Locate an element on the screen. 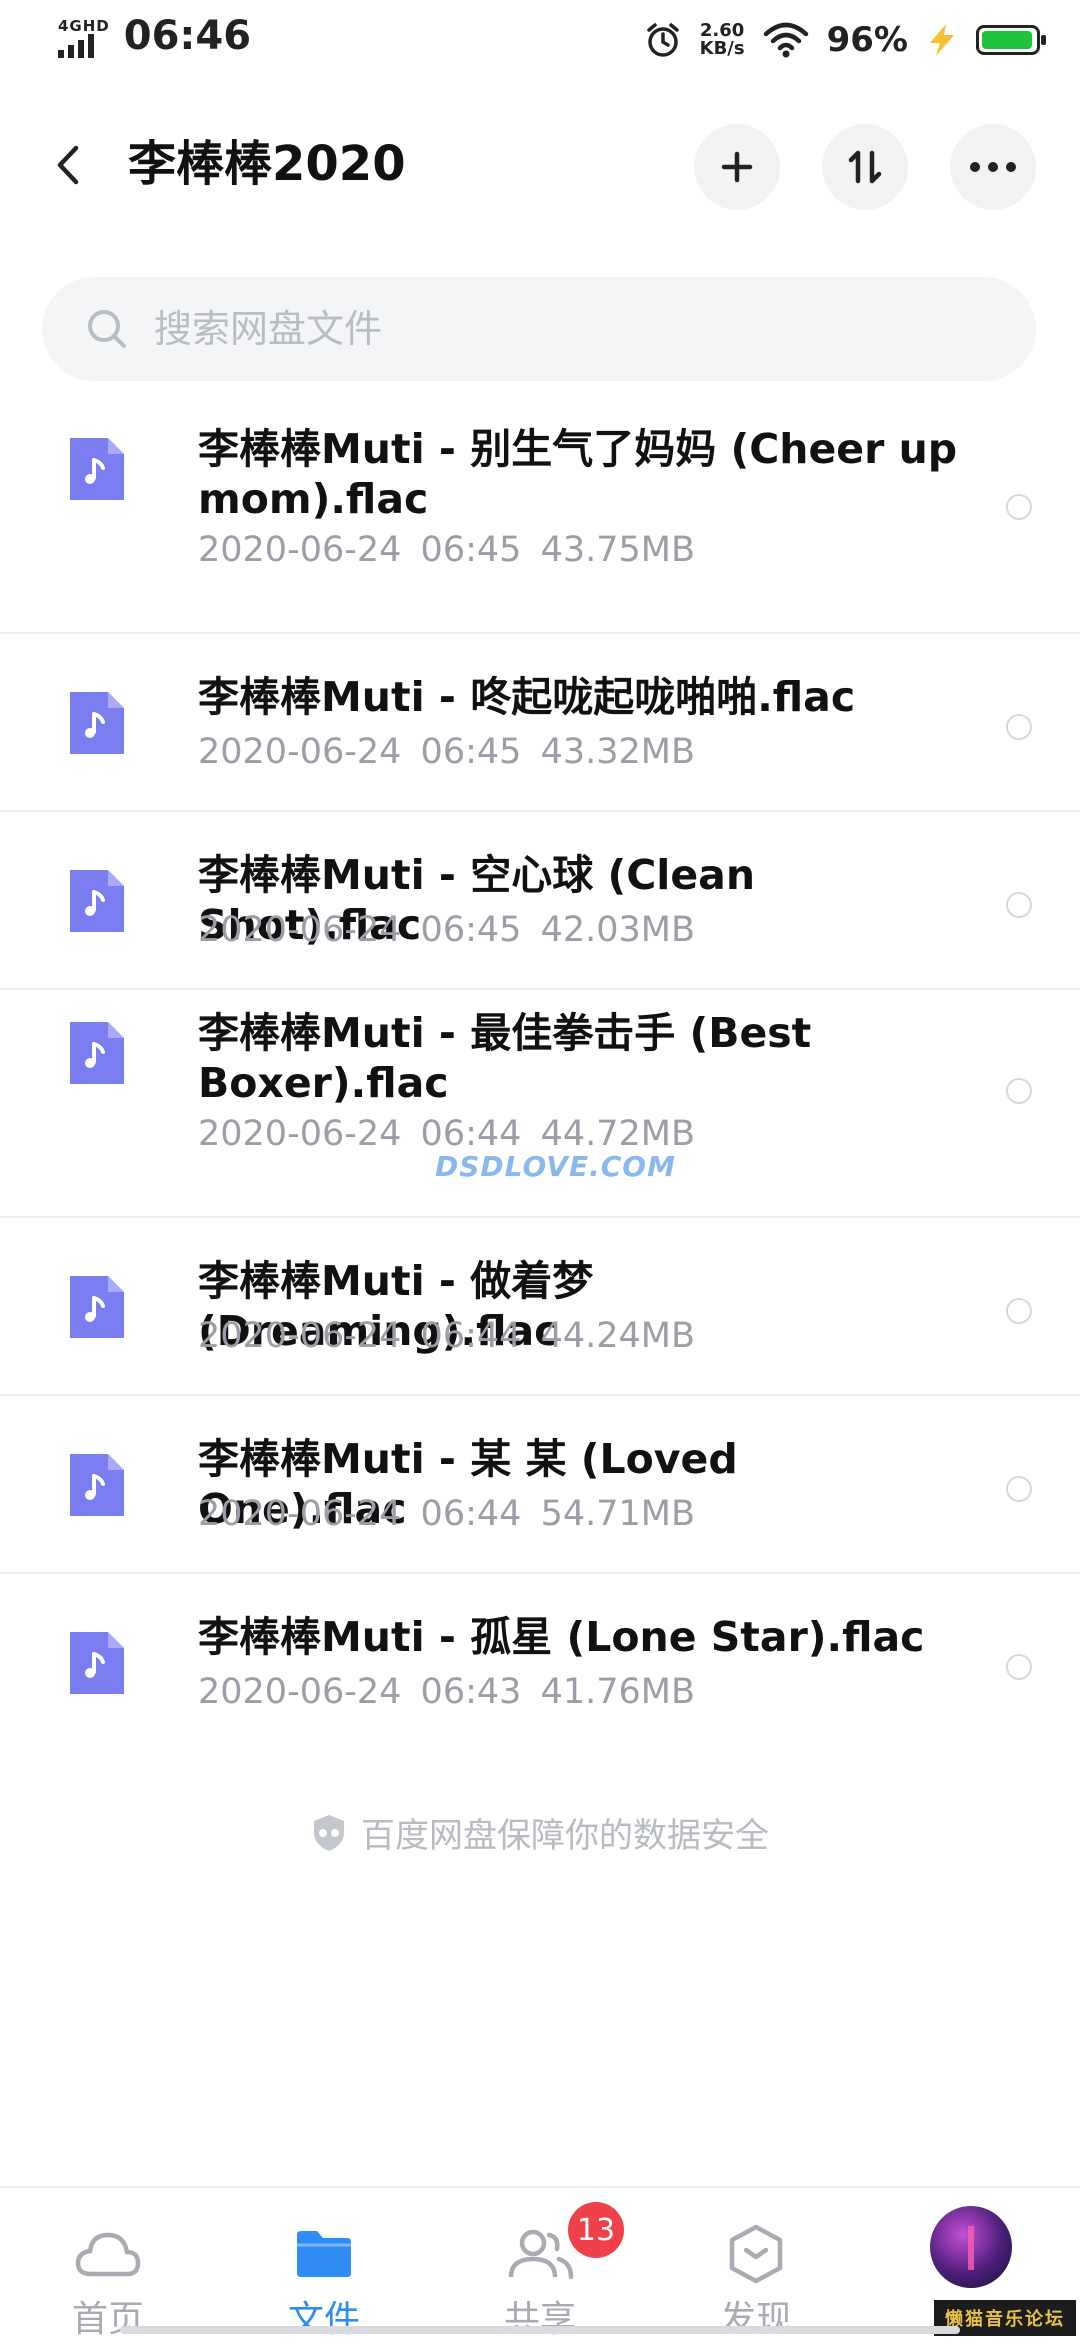 The image size is (1080, 2342). file-meta: 2020-06-24 06:45 43.75MB is located at coordinates (446, 550).